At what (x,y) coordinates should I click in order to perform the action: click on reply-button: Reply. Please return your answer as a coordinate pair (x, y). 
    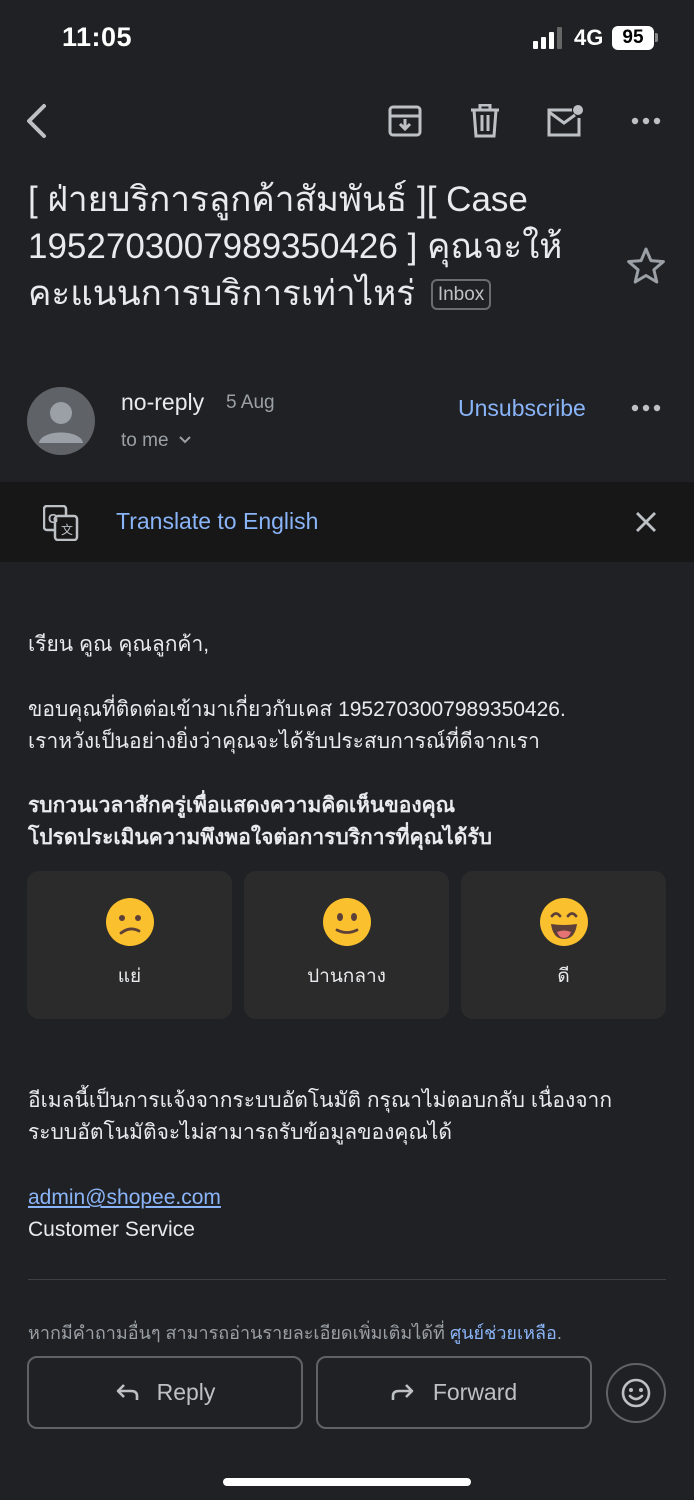
    Looking at the image, I should click on (165, 1392).